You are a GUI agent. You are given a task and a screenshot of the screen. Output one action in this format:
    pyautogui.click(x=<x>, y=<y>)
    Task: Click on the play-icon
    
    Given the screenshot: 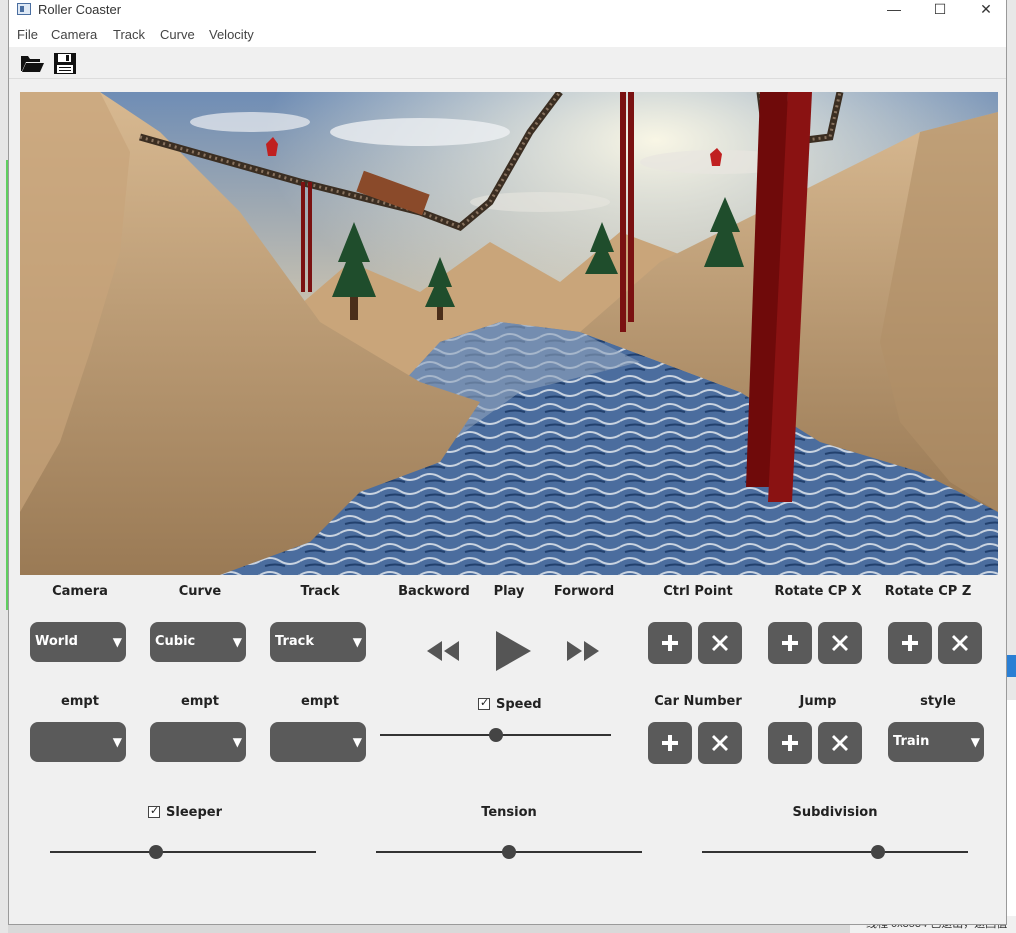 What is the action you would take?
    pyautogui.click(x=513, y=653)
    